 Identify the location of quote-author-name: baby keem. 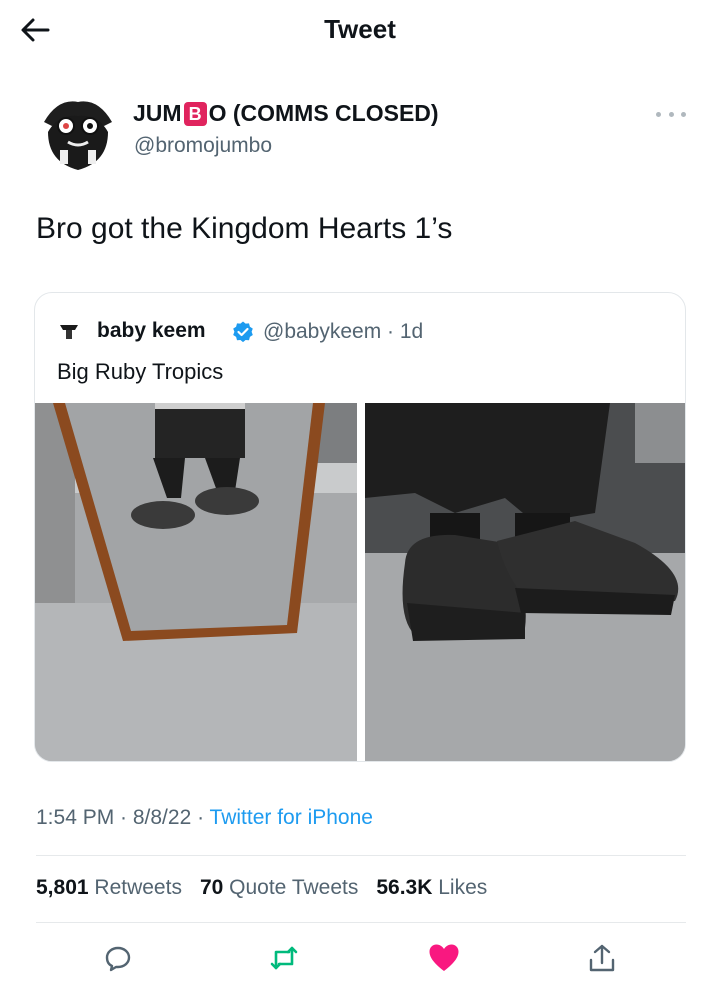
(151, 330).